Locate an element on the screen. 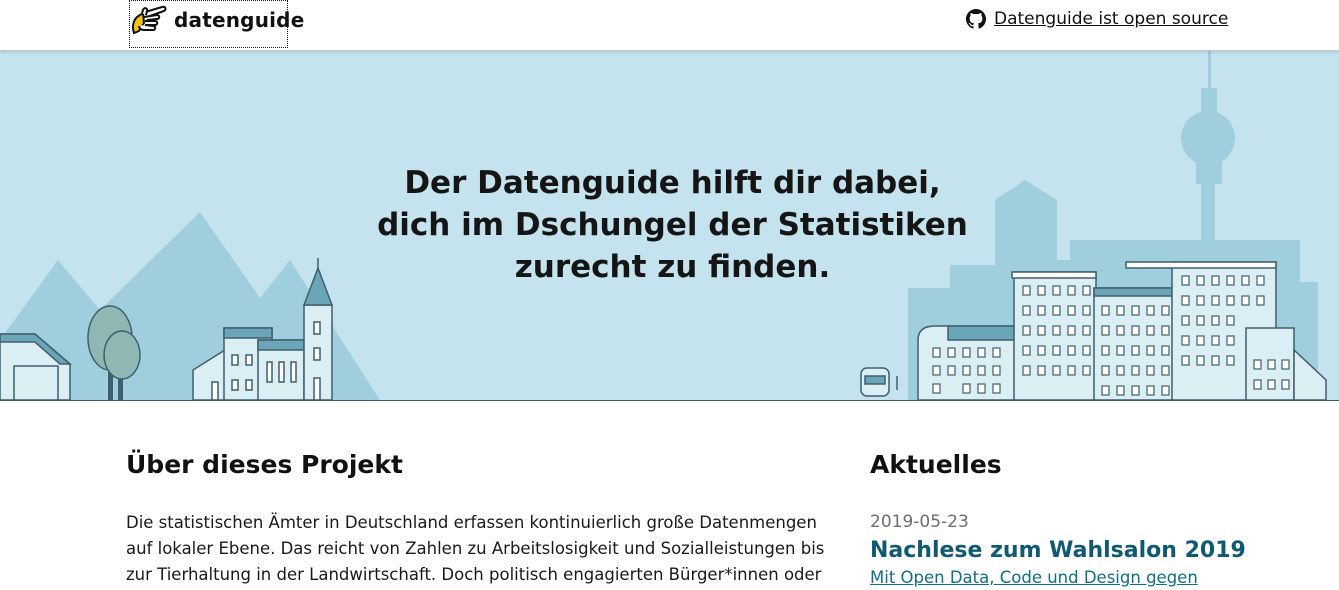 Image resolution: width=1339 pixels, height=590 pixels. news-teaser-link: Mit Open Data, Code und Design gegen is located at coordinates (1040, 578).